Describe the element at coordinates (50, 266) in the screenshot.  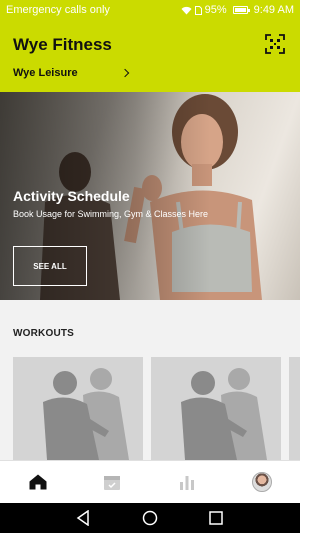
I see `see-all-button: SEE ALL` at that location.